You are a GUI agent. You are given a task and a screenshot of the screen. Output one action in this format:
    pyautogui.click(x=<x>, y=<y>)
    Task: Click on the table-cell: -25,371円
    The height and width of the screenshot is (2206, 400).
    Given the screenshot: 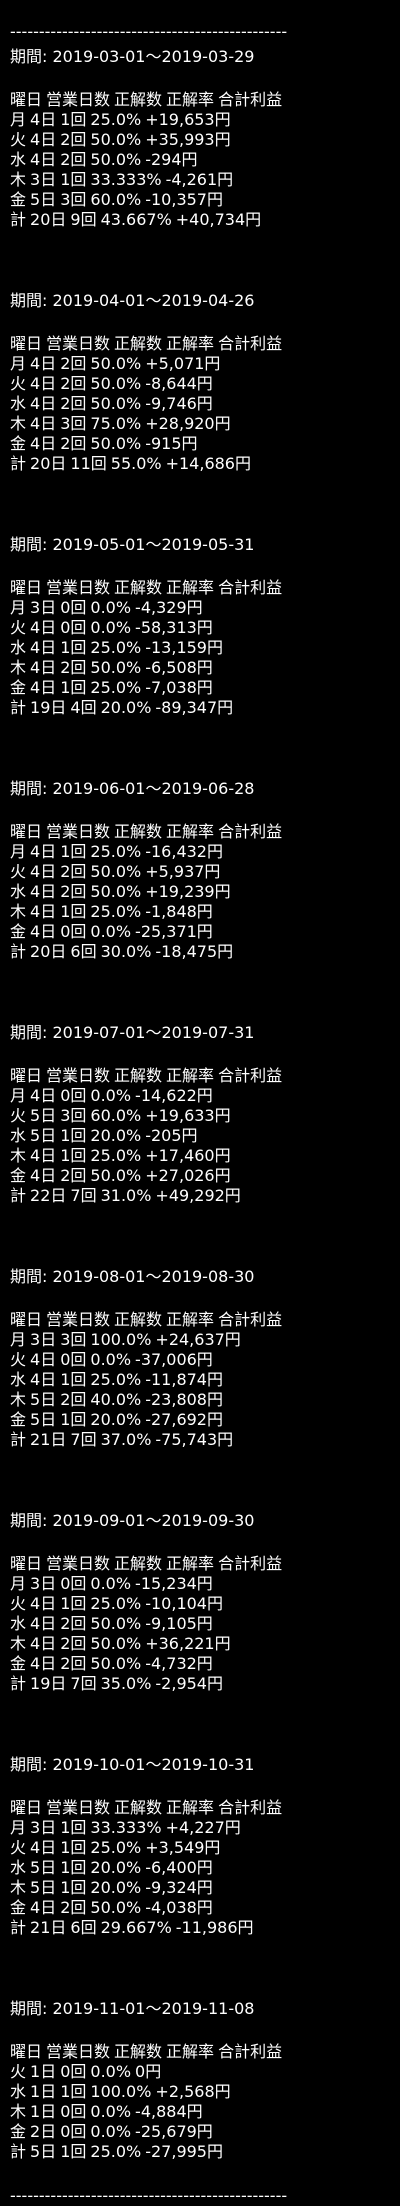 What is the action you would take?
    pyautogui.click(x=174, y=931)
    